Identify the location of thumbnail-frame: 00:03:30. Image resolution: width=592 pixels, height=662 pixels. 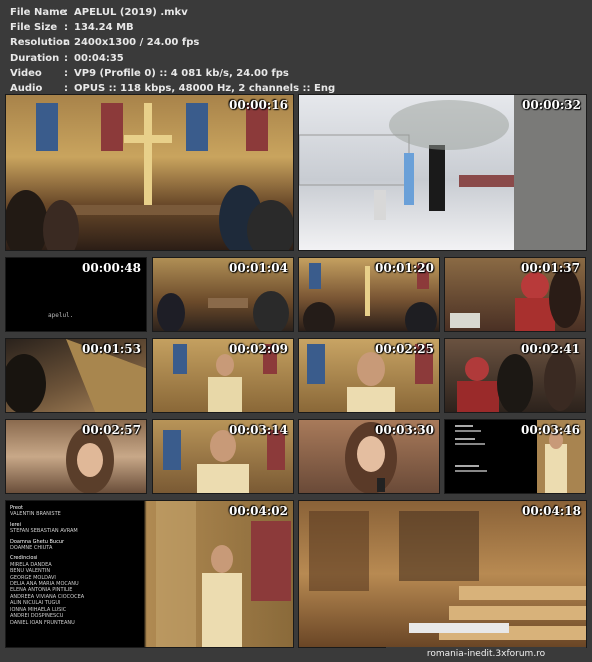
(369, 456).